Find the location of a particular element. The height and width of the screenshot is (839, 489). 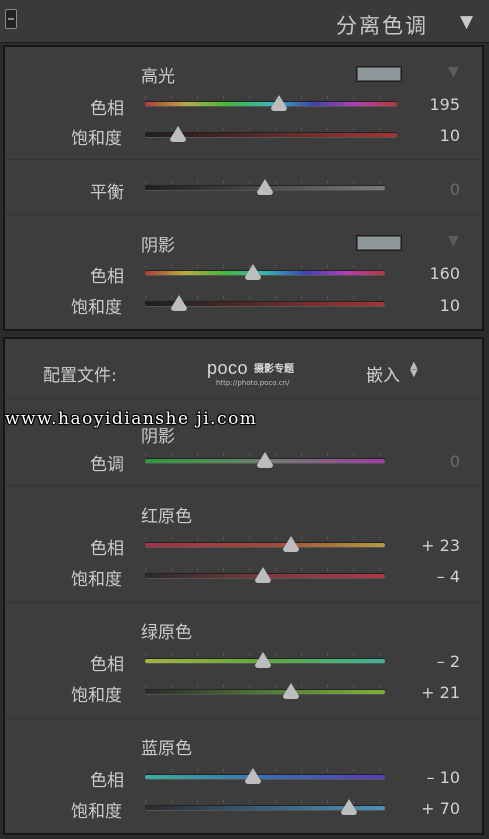

balance-value: 0 is located at coordinates (425, 189).